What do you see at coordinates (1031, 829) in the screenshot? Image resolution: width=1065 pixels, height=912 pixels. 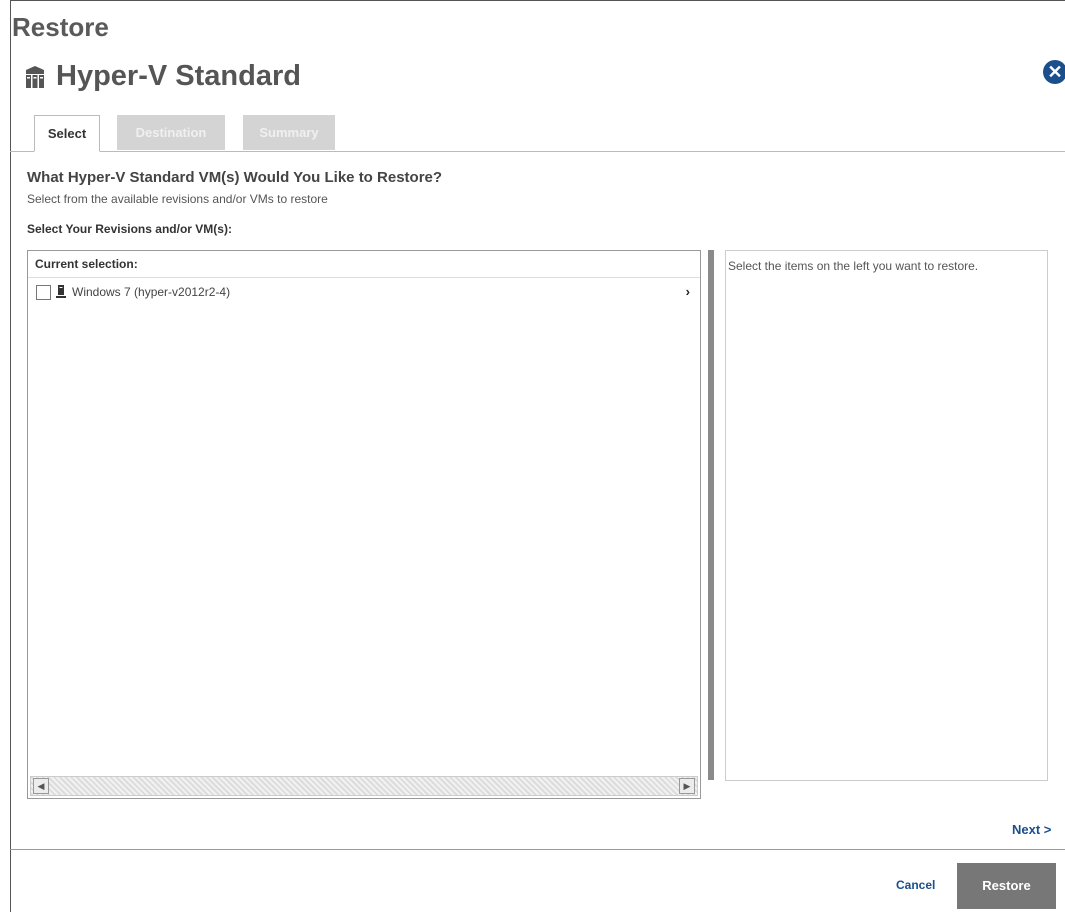 I see `next-button: Next >` at bounding box center [1031, 829].